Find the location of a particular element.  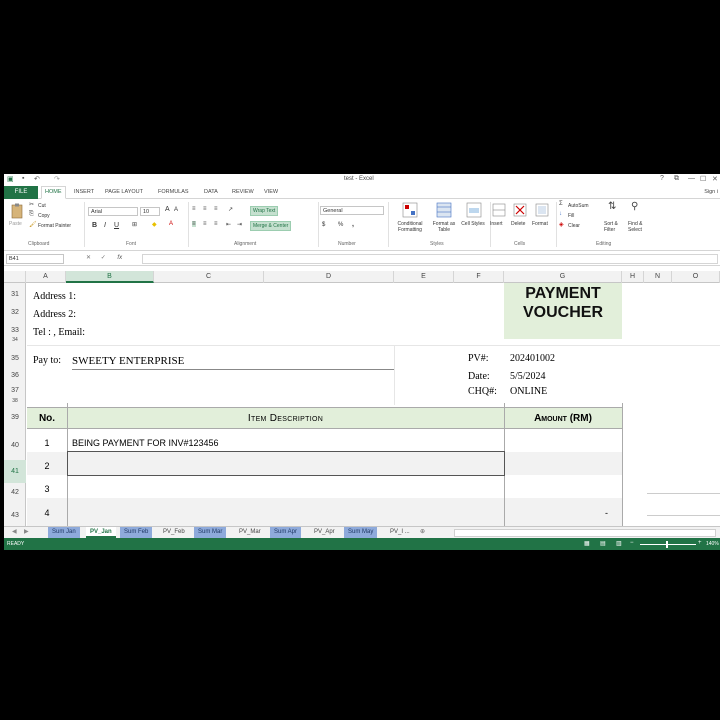

bold-button: B is located at coordinates (94, 225).